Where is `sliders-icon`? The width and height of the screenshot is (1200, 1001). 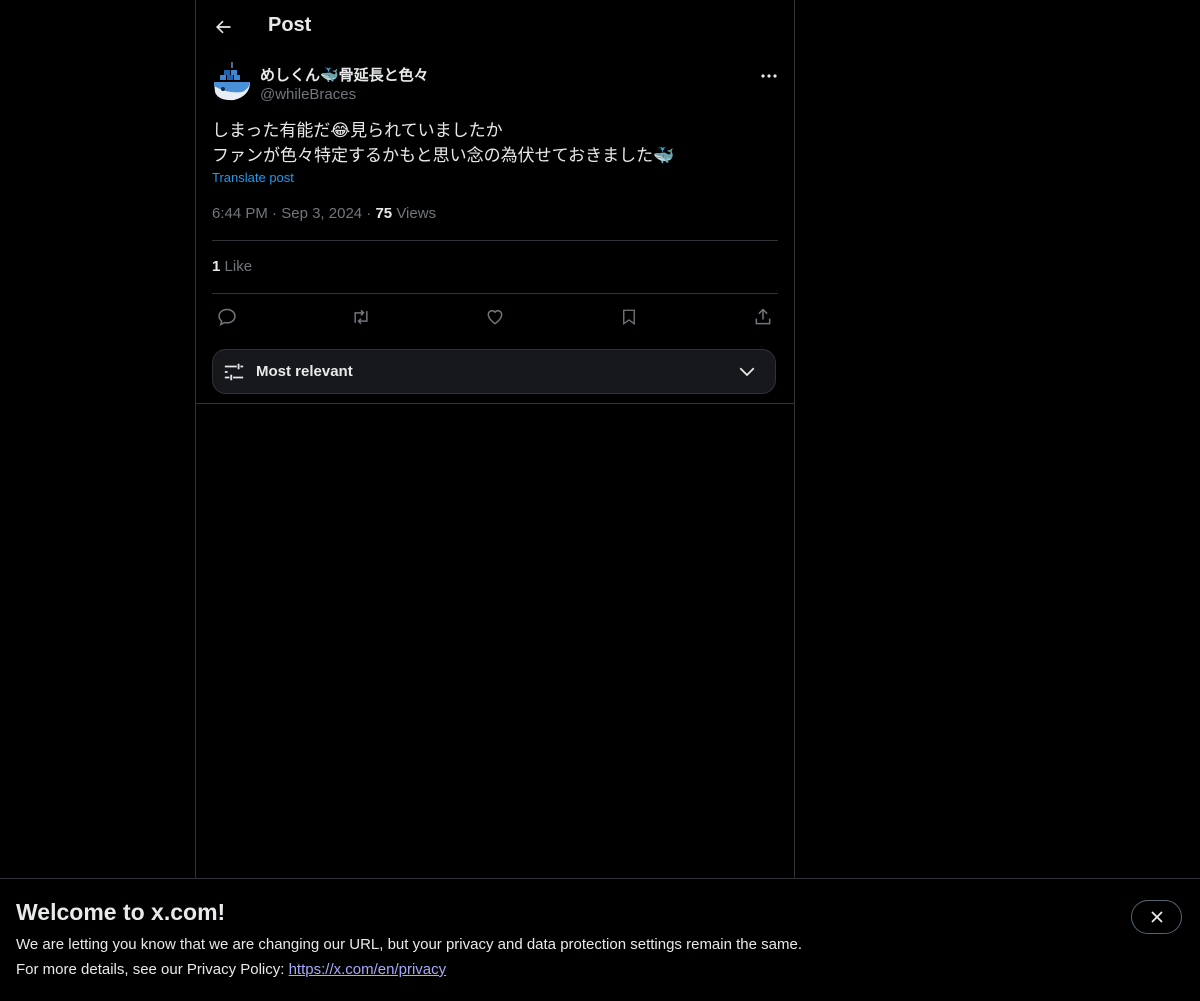 sliders-icon is located at coordinates (234, 372).